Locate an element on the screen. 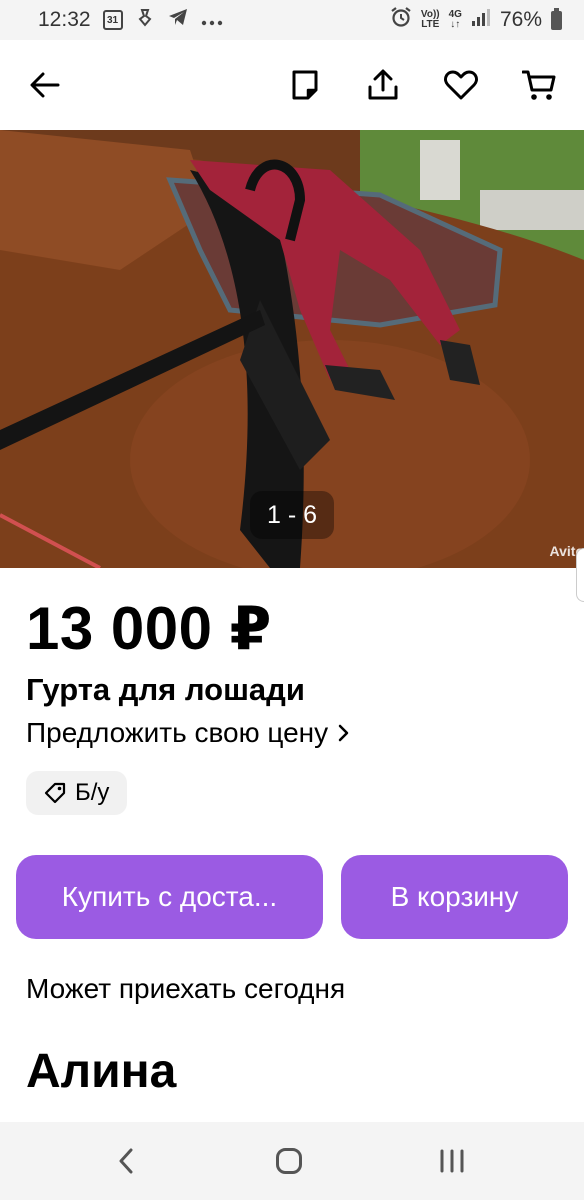 This screenshot has height=1200, width=584. offer-price-link: Предложить свою цену is located at coordinates (188, 733).